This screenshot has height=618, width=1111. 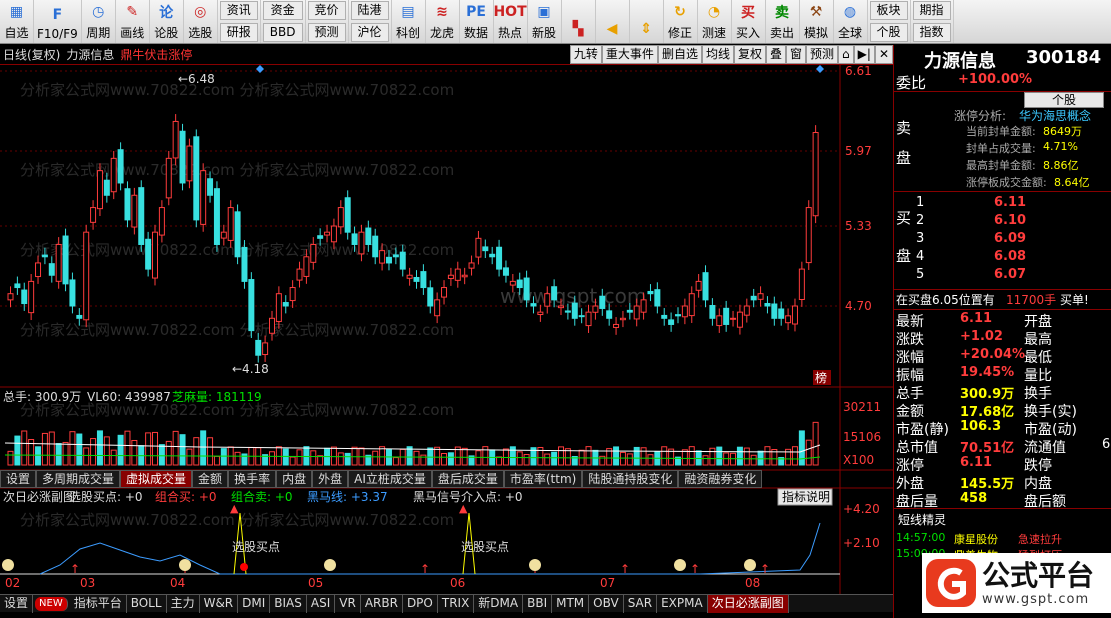 I want to click on chart-btn: 窗, so click(x=796, y=54).